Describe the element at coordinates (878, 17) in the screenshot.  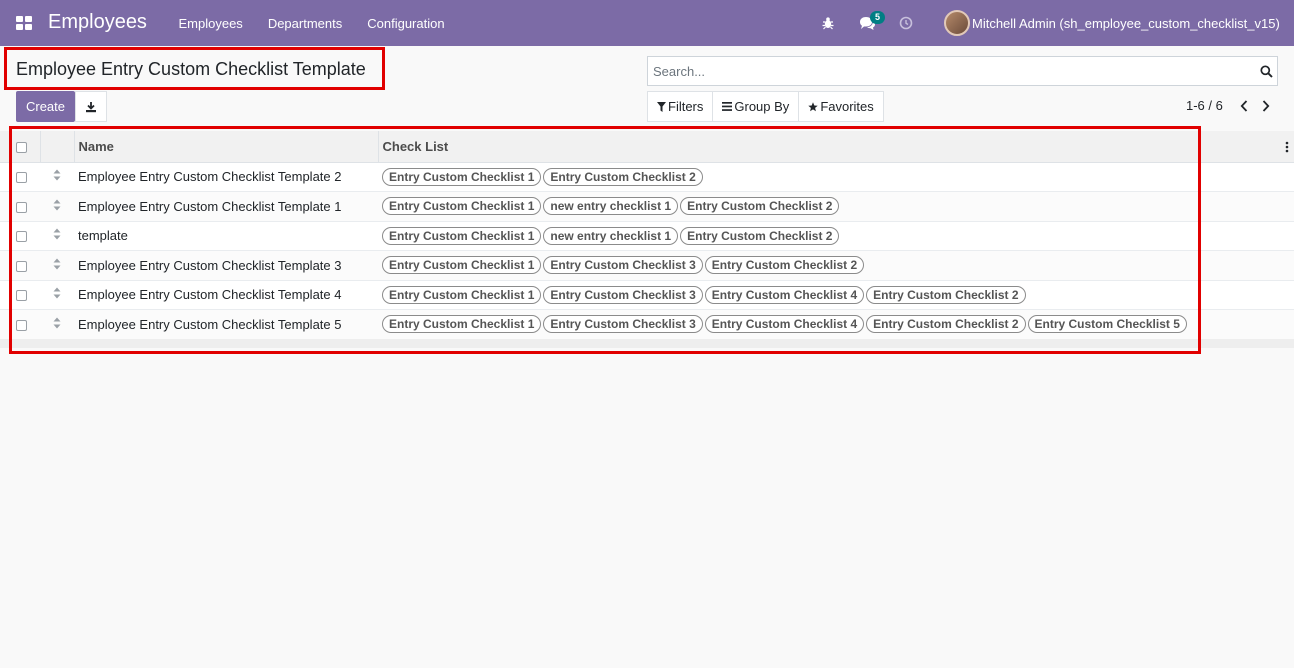
I see `message-count-badge: 5` at that location.